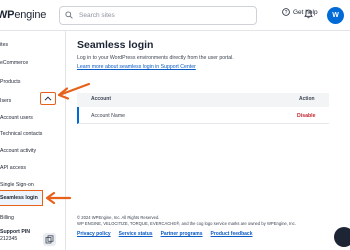 Image resolution: width=350 pixels, height=250 pixels. I want to click on support-pin-copy-button, so click(49, 239).